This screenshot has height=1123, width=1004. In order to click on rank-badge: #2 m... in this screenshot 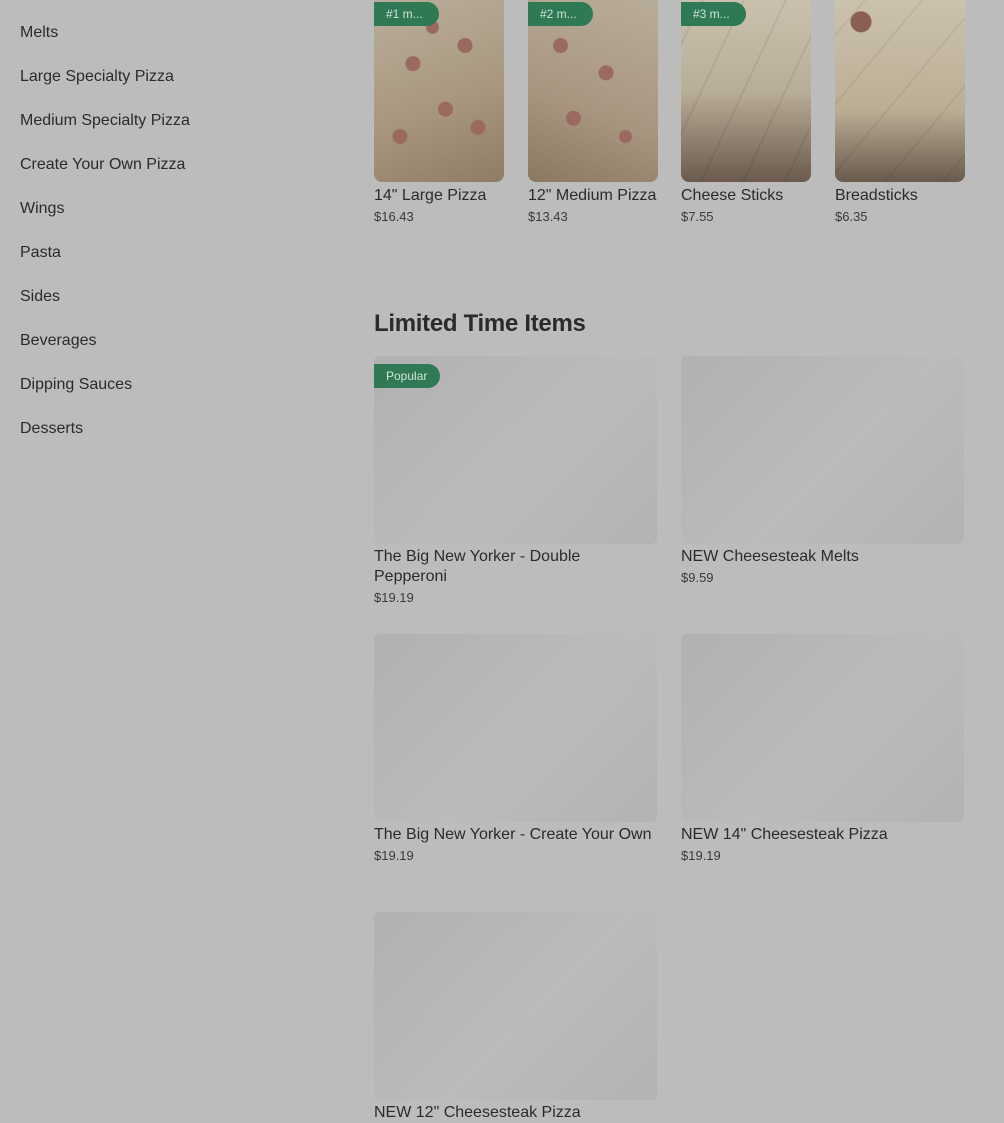, I will do `click(560, 14)`.